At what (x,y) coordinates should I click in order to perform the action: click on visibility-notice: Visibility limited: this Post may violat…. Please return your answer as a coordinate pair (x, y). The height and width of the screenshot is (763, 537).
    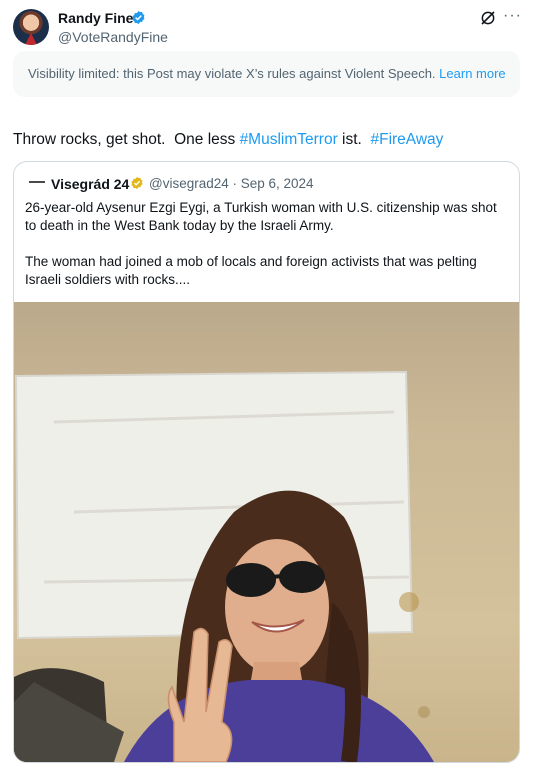
    Looking at the image, I should click on (266, 74).